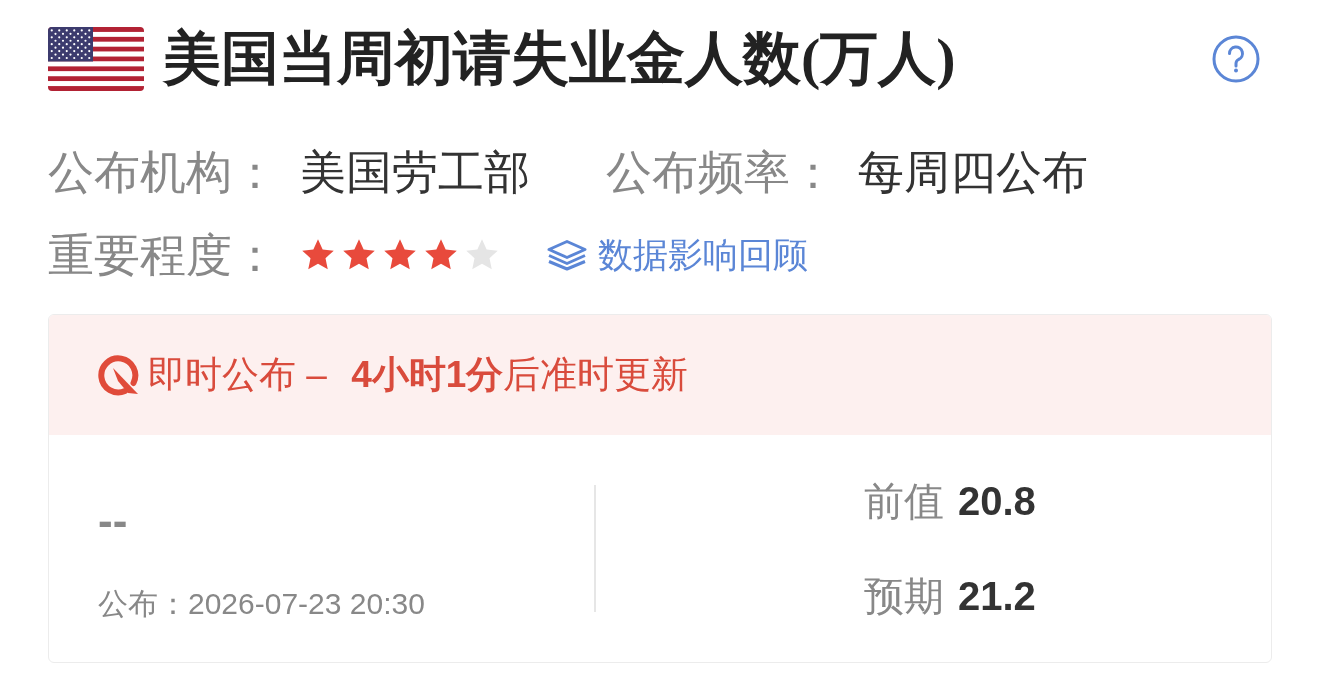 The width and height of the screenshot is (1320, 700). Describe the element at coordinates (119, 375) in the screenshot. I see `ring-icon` at that location.